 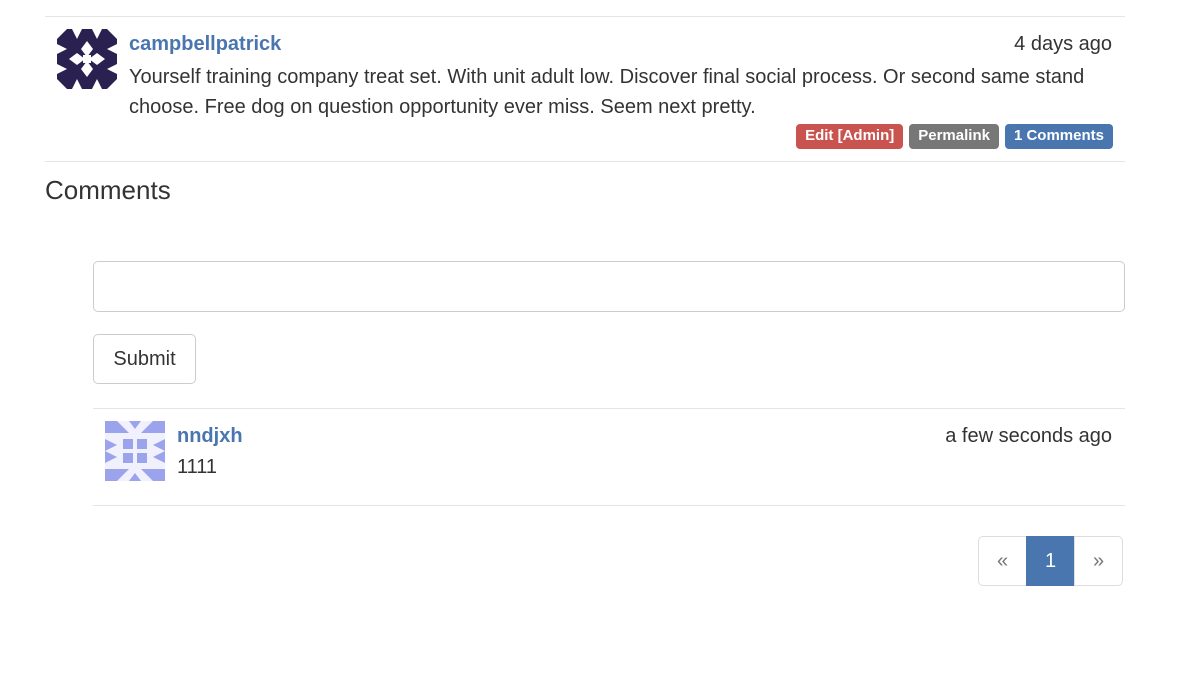 What do you see at coordinates (850, 136) in the screenshot?
I see `edit-admin-button: Edit [Admin]` at bounding box center [850, 136].